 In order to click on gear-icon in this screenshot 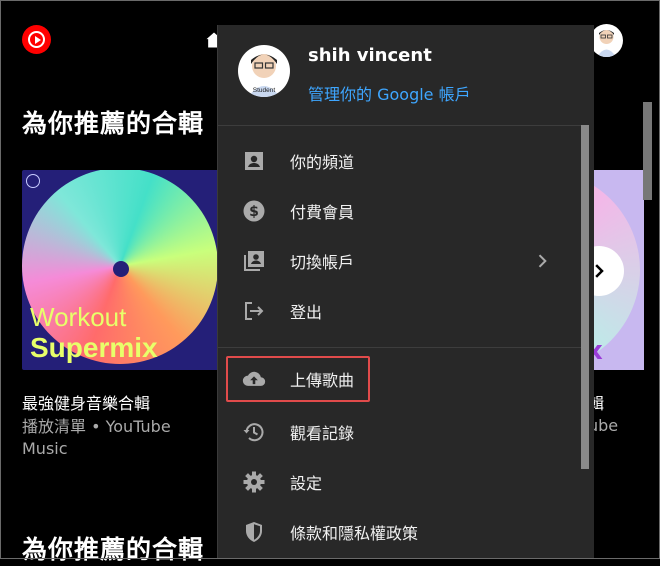, I will do `click(254, 482)`.